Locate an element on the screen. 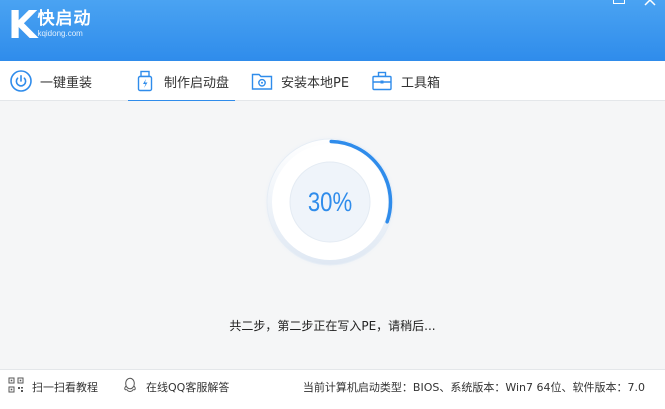  close-button is located at coordinates (650, 3).